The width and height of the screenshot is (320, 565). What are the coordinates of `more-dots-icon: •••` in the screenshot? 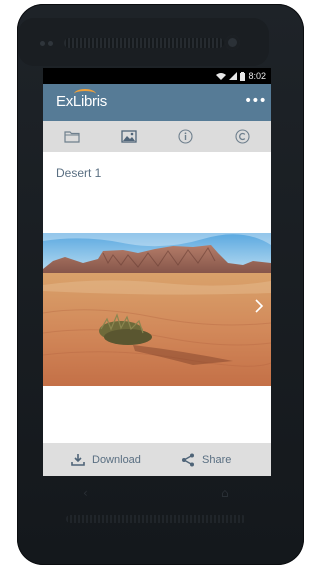 It's located at (255, 102).